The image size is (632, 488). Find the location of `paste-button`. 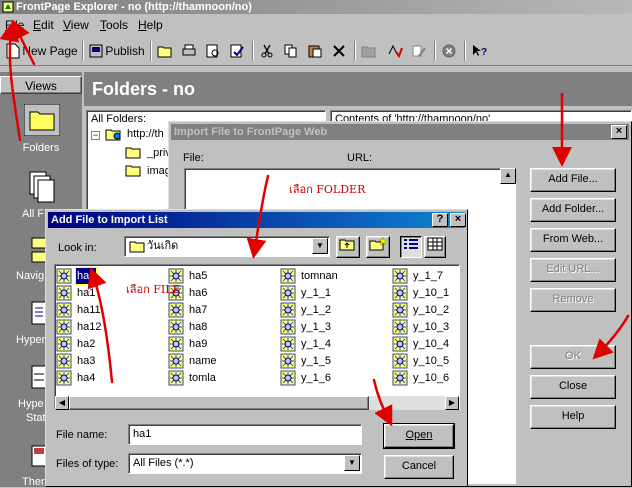

paste-button is located at coordinates (315, 51).